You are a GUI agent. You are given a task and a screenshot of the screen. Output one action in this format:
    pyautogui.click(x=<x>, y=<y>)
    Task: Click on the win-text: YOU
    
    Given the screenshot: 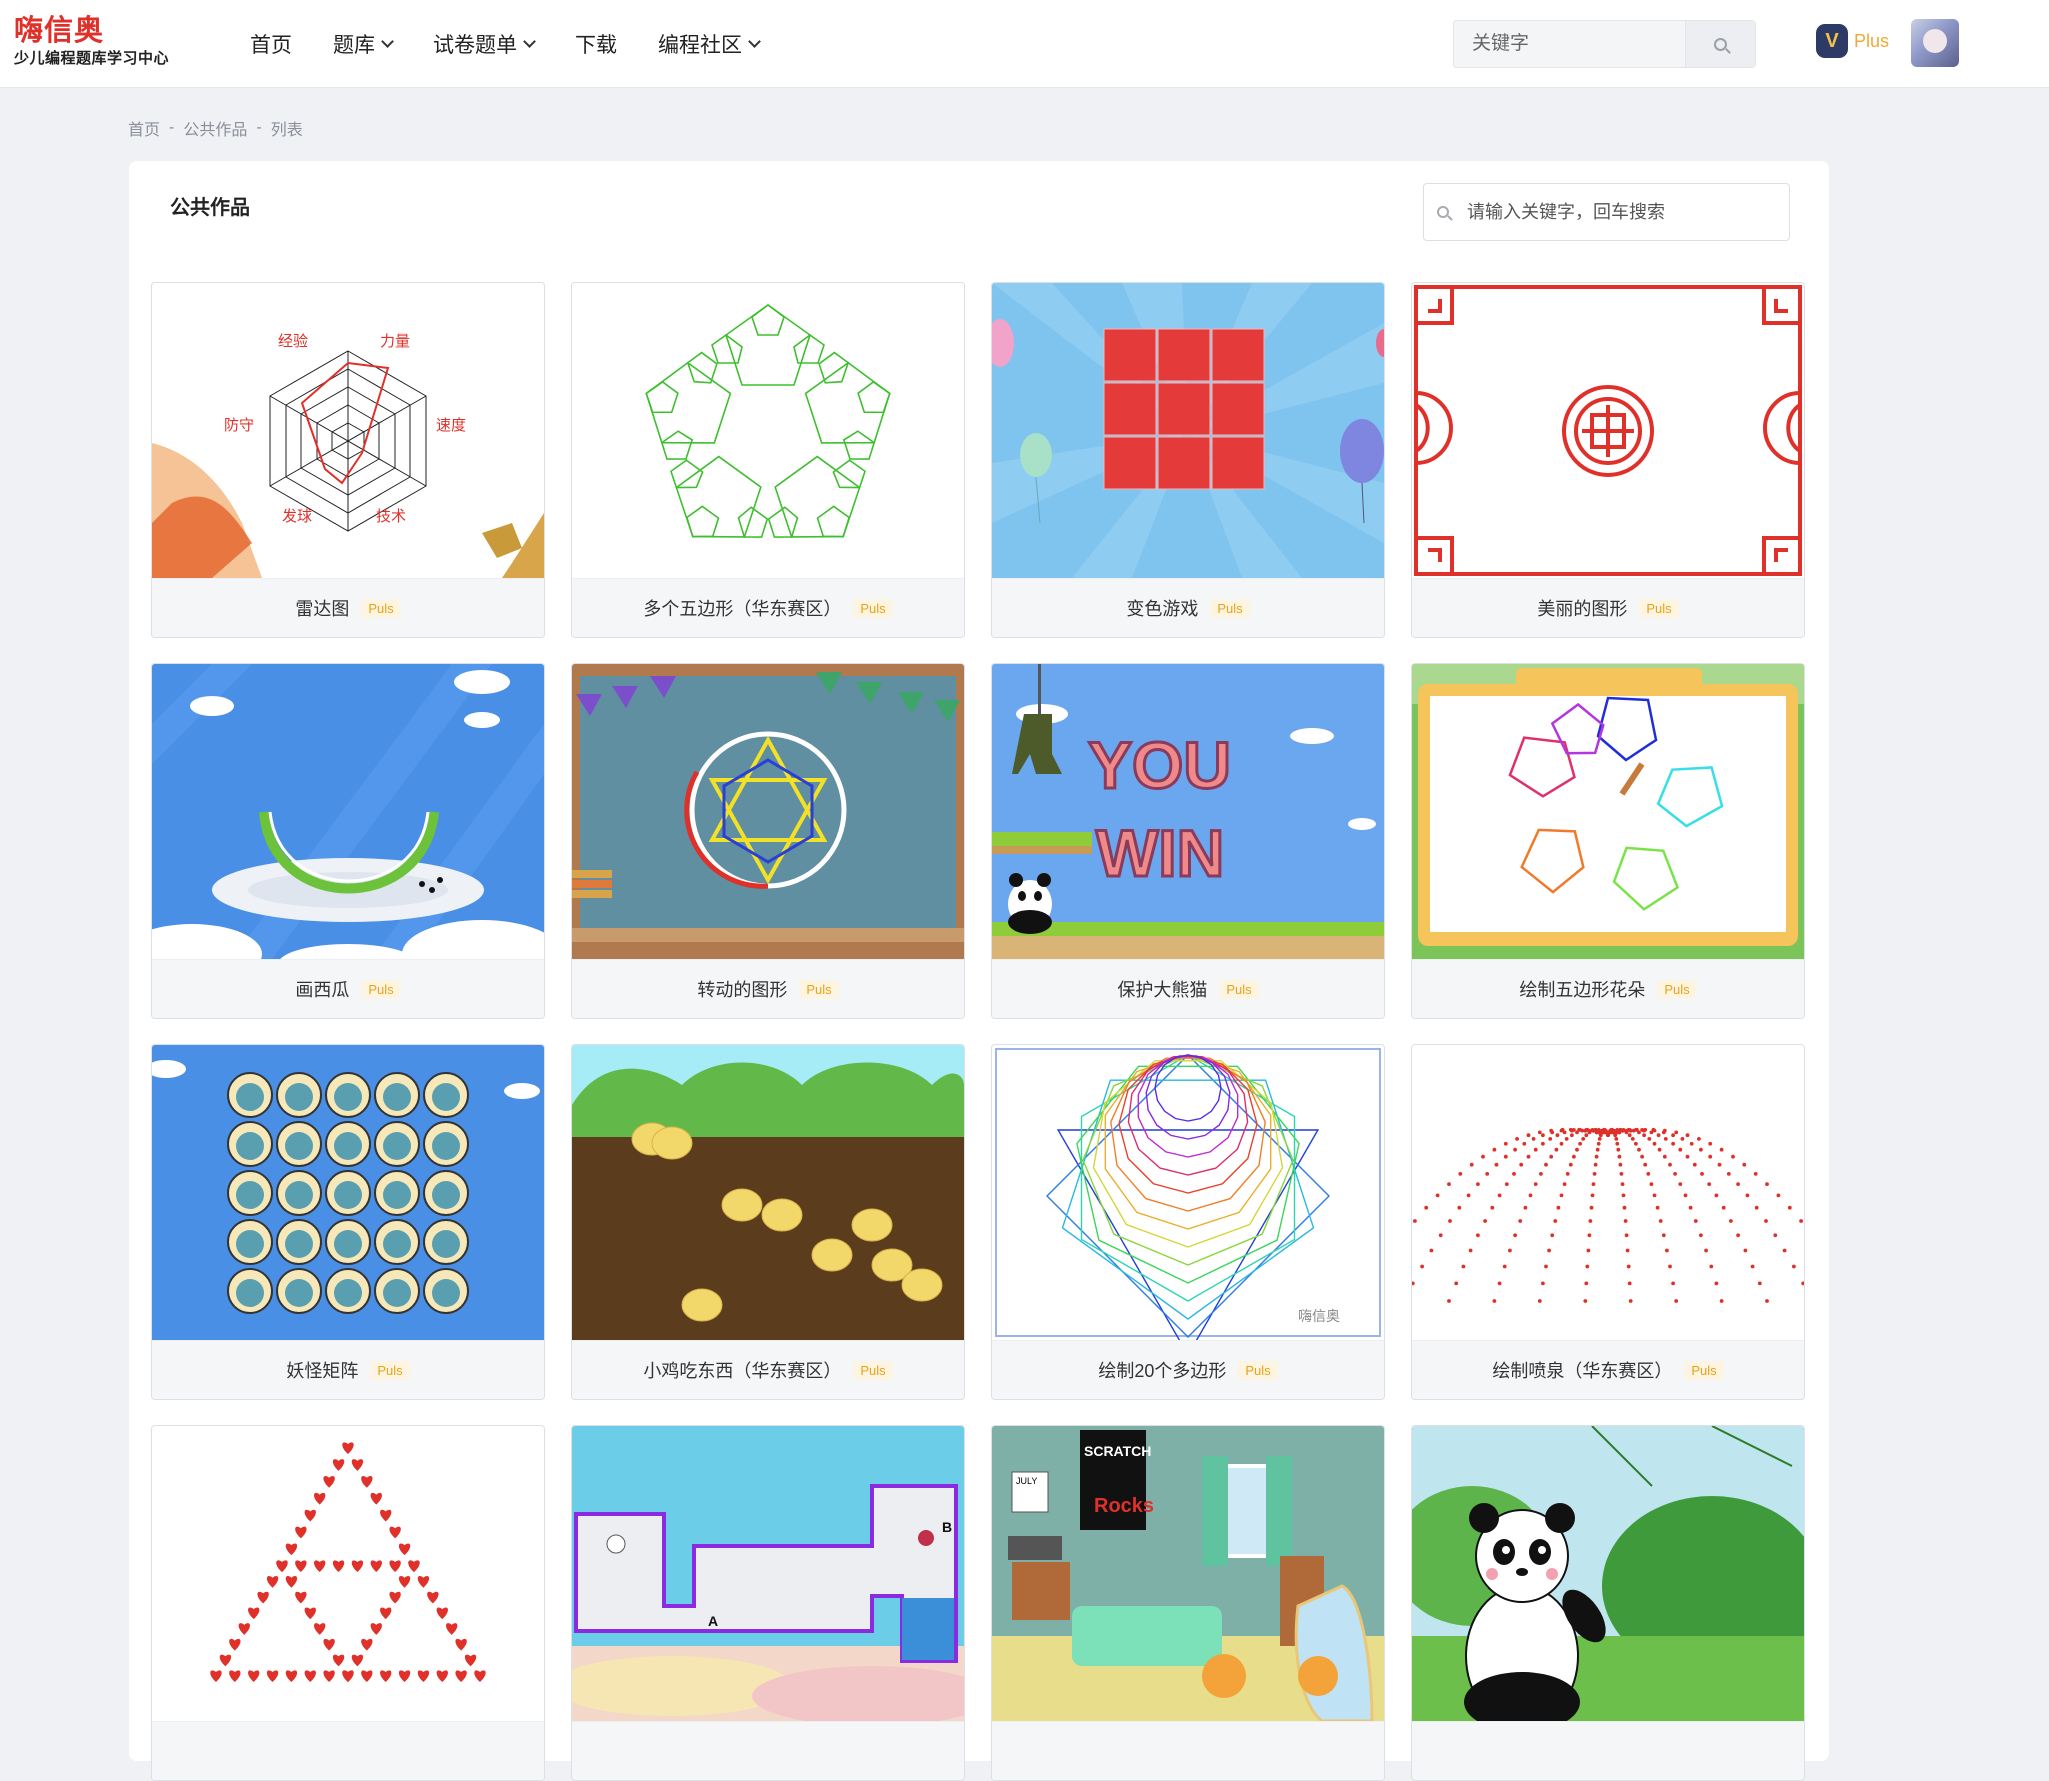 What is the action you would take?
    pyautogui.click(x=1159, y=765)
    